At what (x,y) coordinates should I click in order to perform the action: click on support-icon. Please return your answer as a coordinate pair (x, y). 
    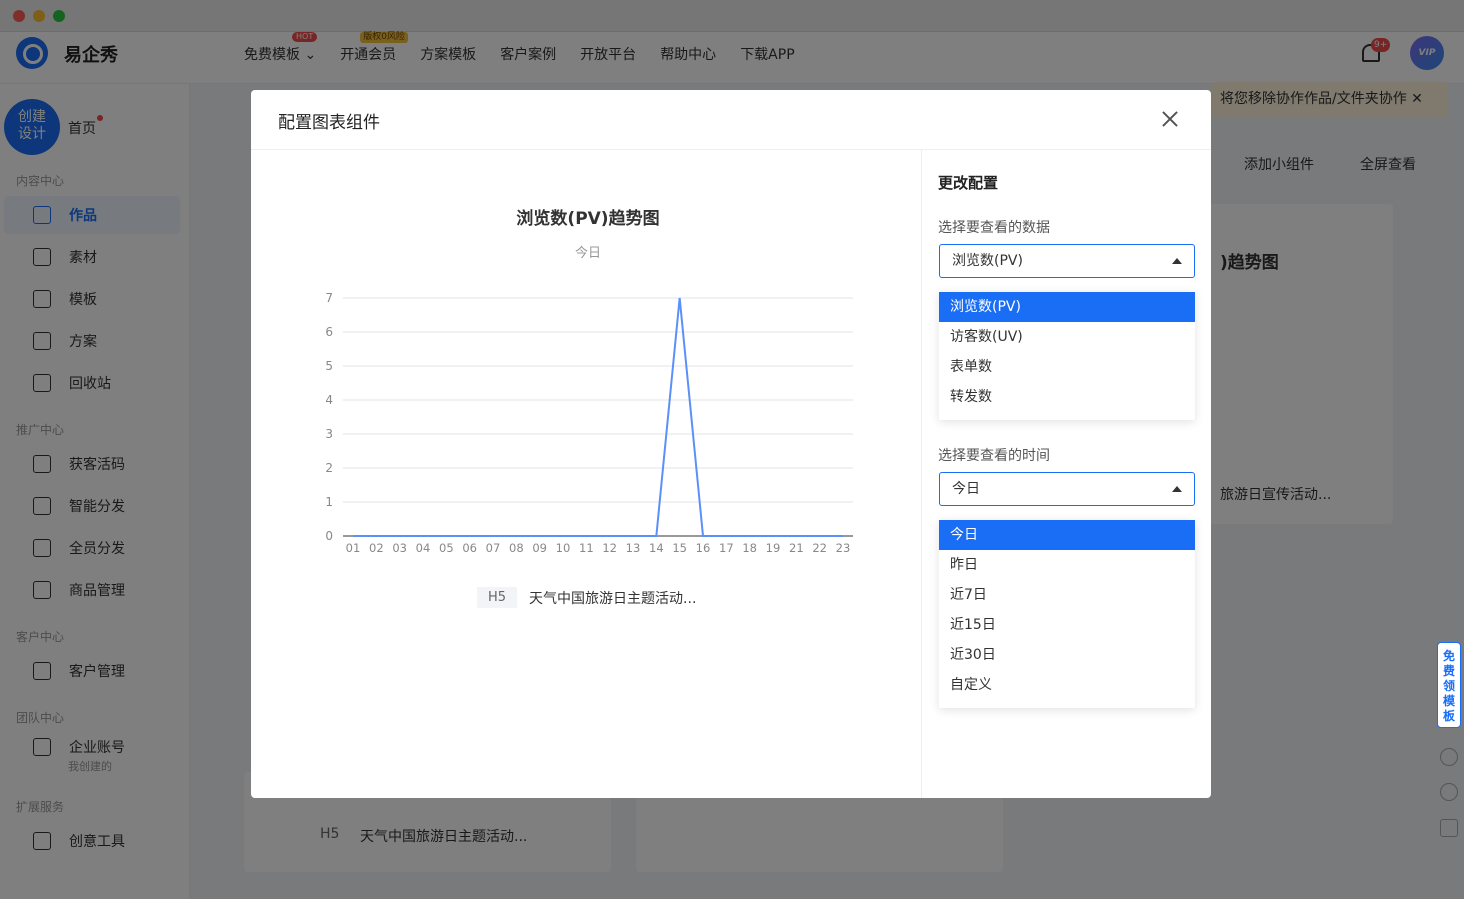
    Looking at the image, I should click on (1449, 792).